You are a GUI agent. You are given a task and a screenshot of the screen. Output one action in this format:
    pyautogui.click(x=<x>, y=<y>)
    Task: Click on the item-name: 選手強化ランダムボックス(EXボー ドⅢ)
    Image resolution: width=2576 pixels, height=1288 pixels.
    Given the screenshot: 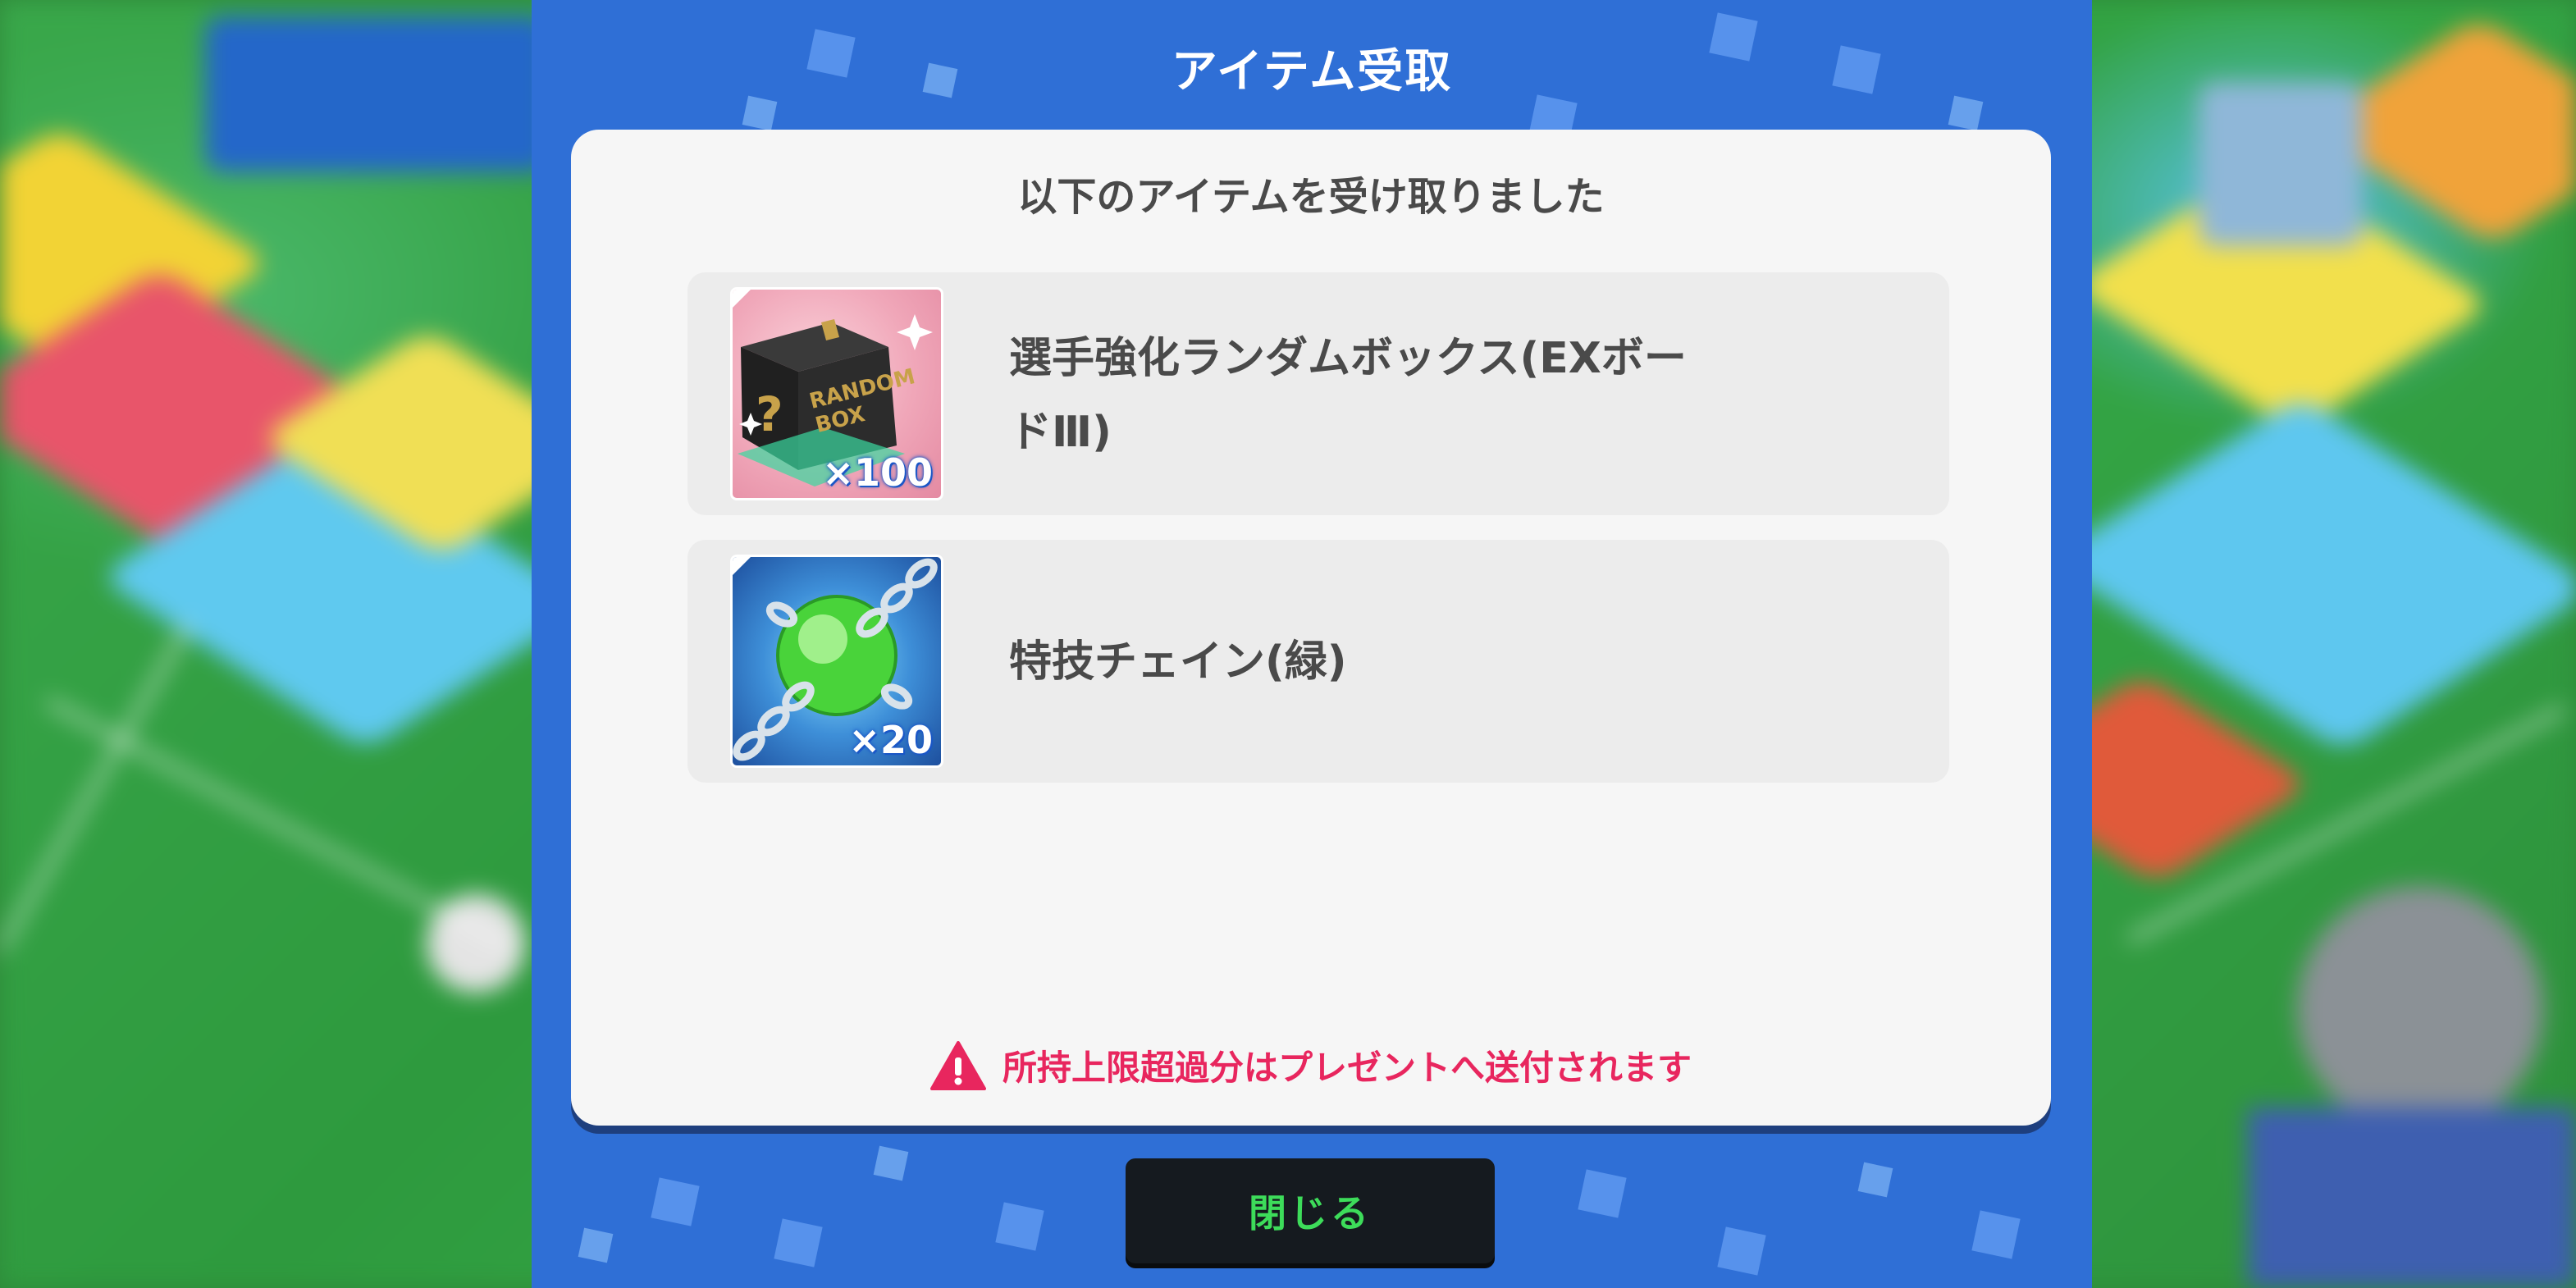 What is the action you would take?
    pyautogui.click(x=1348, y=396)
    